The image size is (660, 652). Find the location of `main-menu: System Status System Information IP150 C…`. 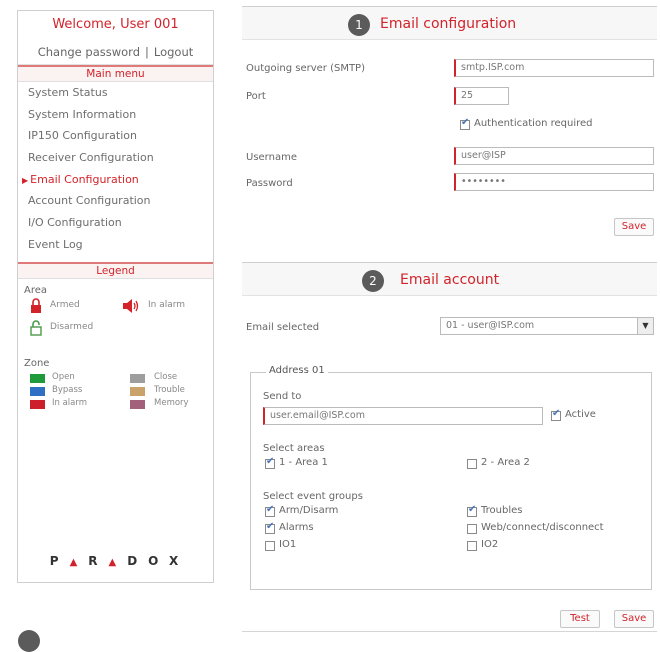

main-menu: System Status System Information IP150 C… is located at coordinates (115, 169).